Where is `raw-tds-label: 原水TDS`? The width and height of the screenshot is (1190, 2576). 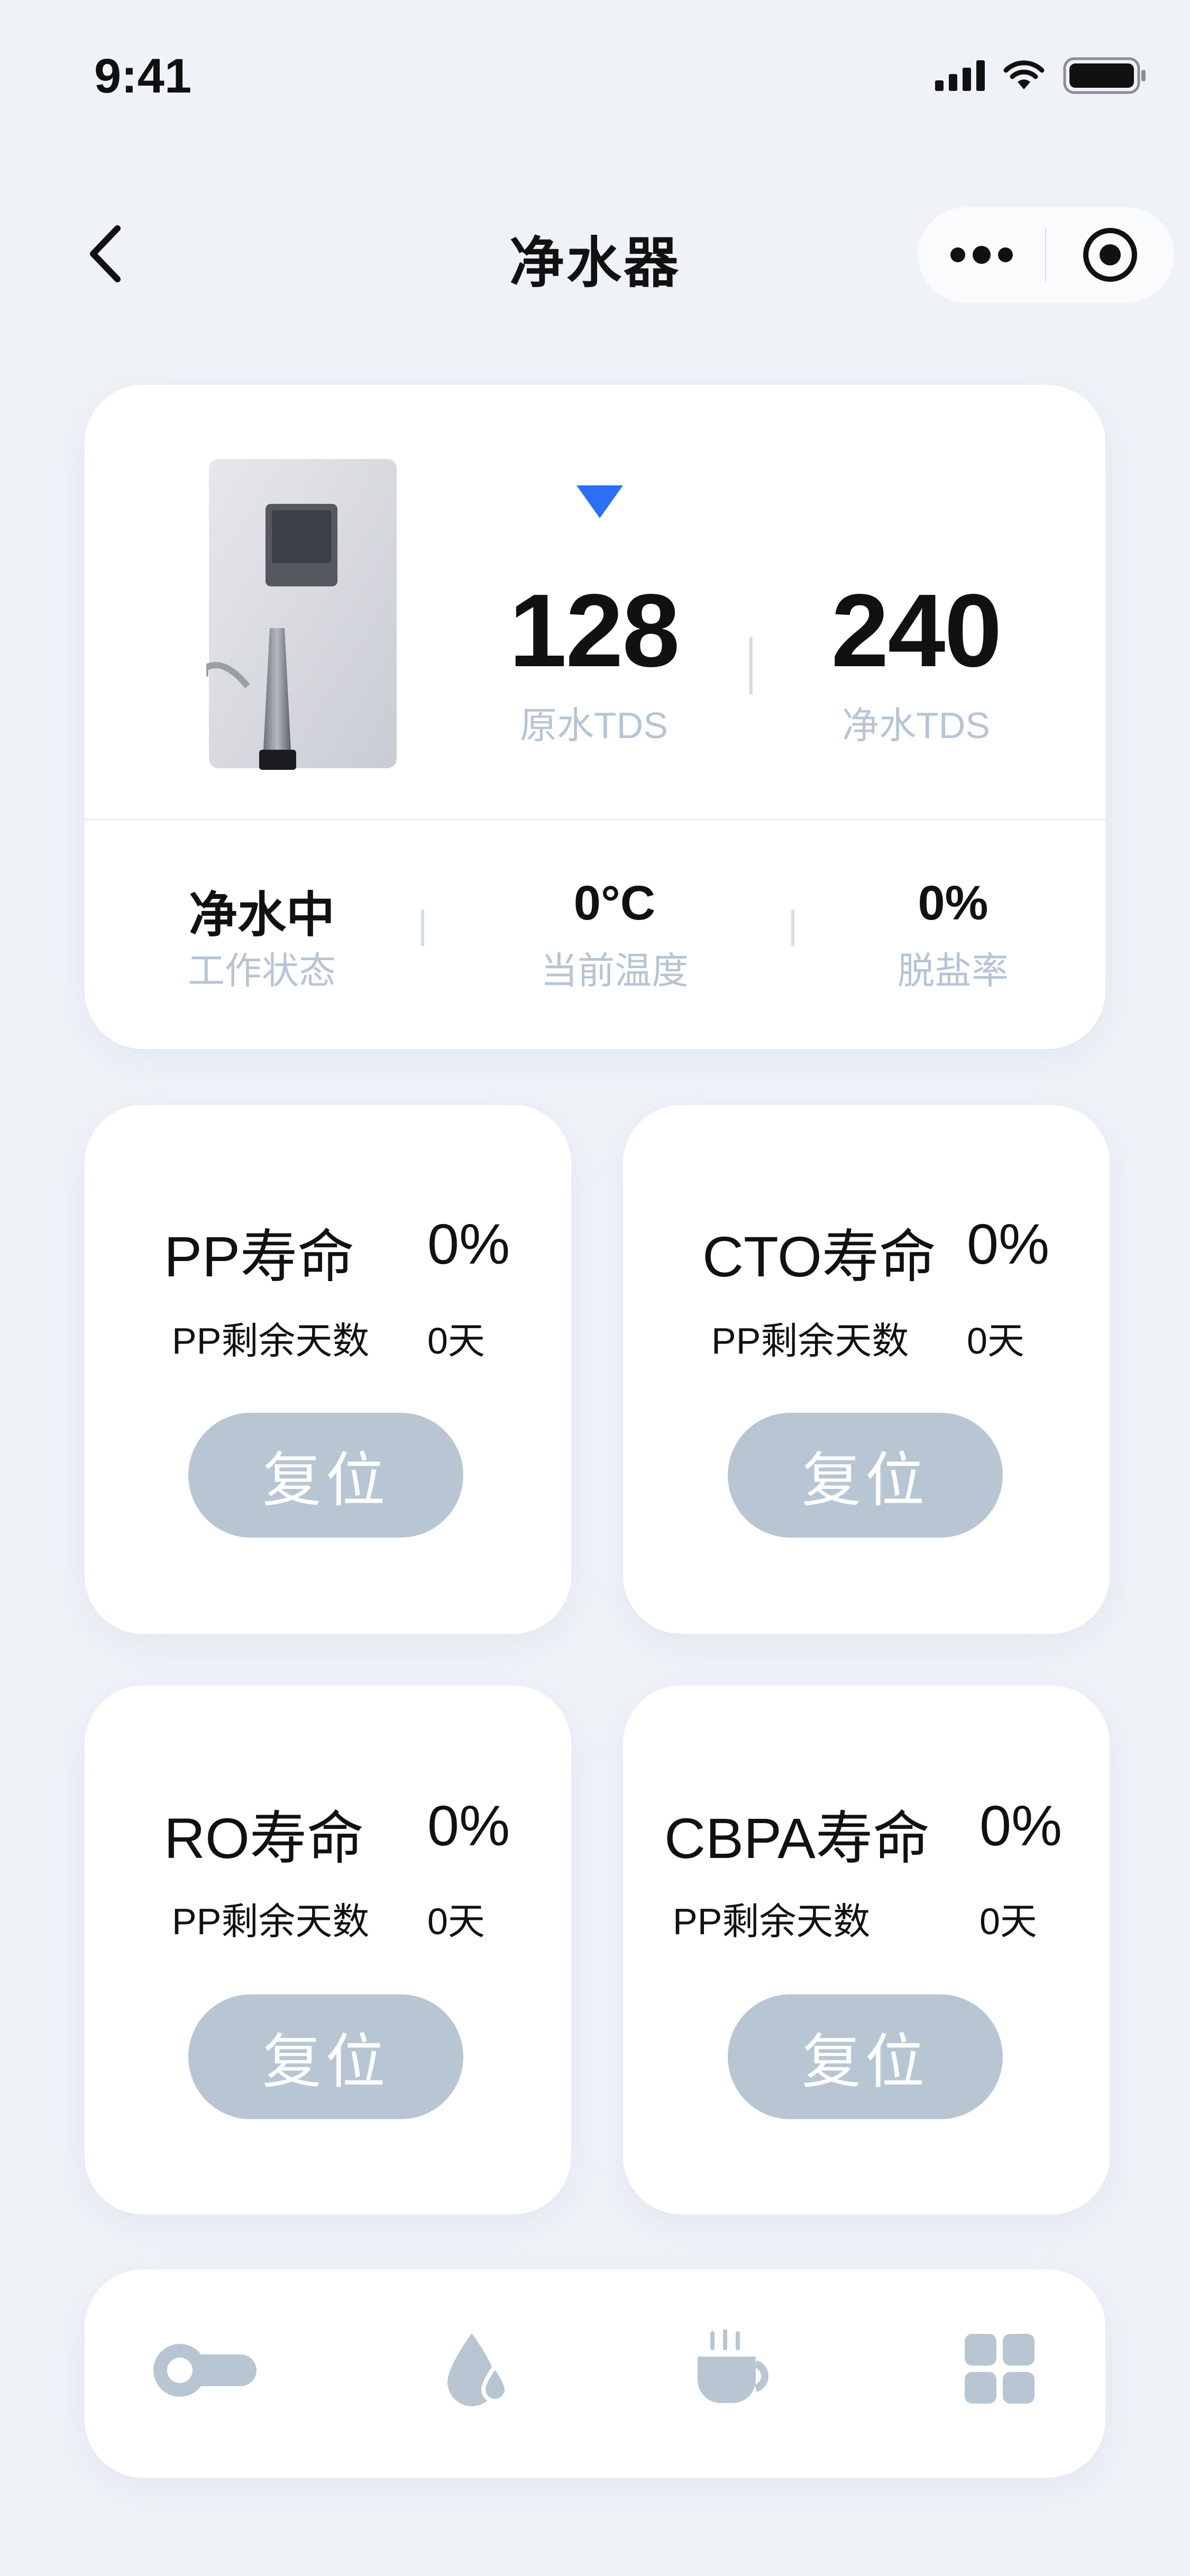 raw-tds-label: 原水TDS is located at coordinates (594, 725).